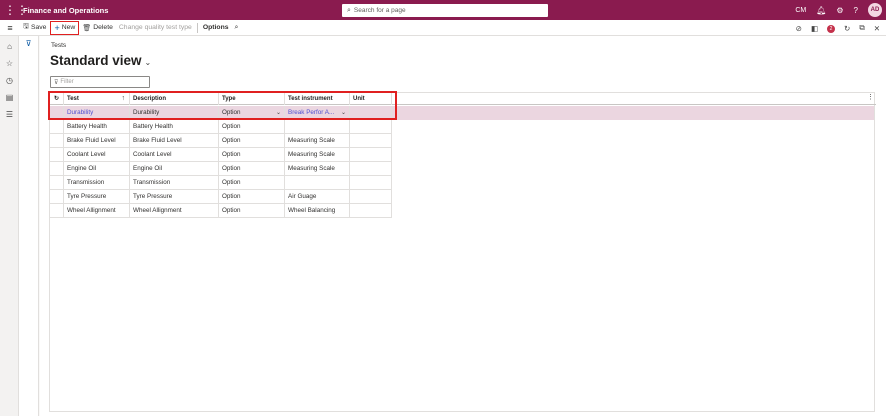 This screenshot has height=416, width=886. Describe the element at coordinates (174, 197) in the screenshot. I see `description-cell: Tyre Pressure` at that location.